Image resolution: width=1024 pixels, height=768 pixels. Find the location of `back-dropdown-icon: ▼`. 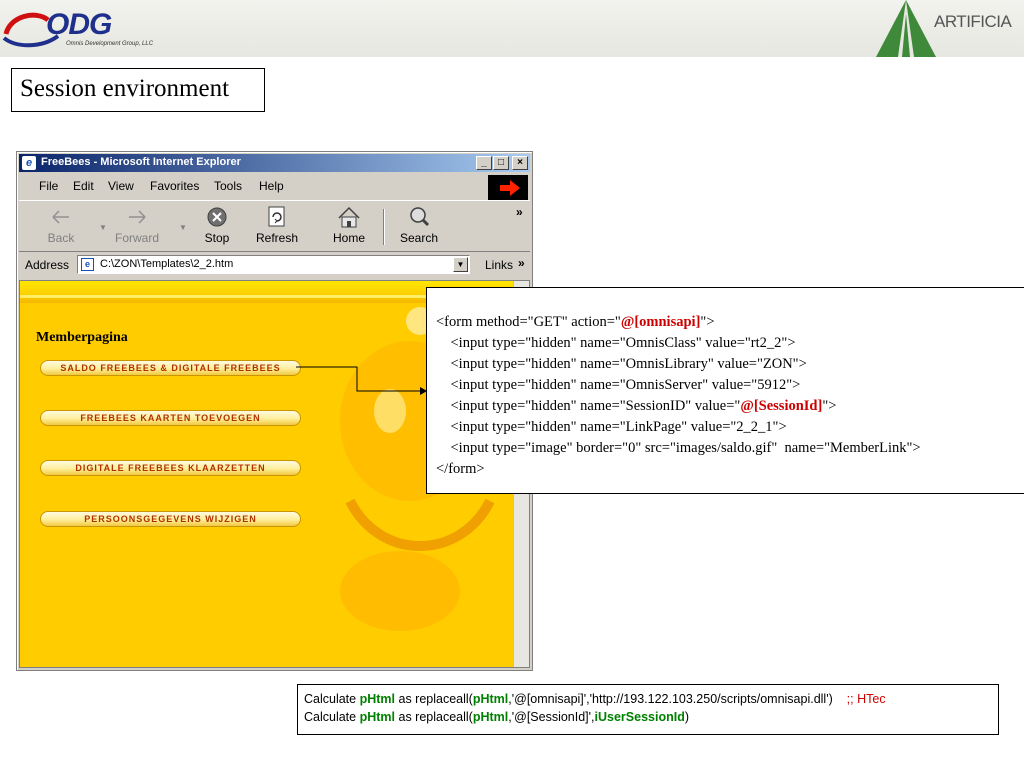

back-dropdown-icon: ▼ is located at coordinates (103, 227).